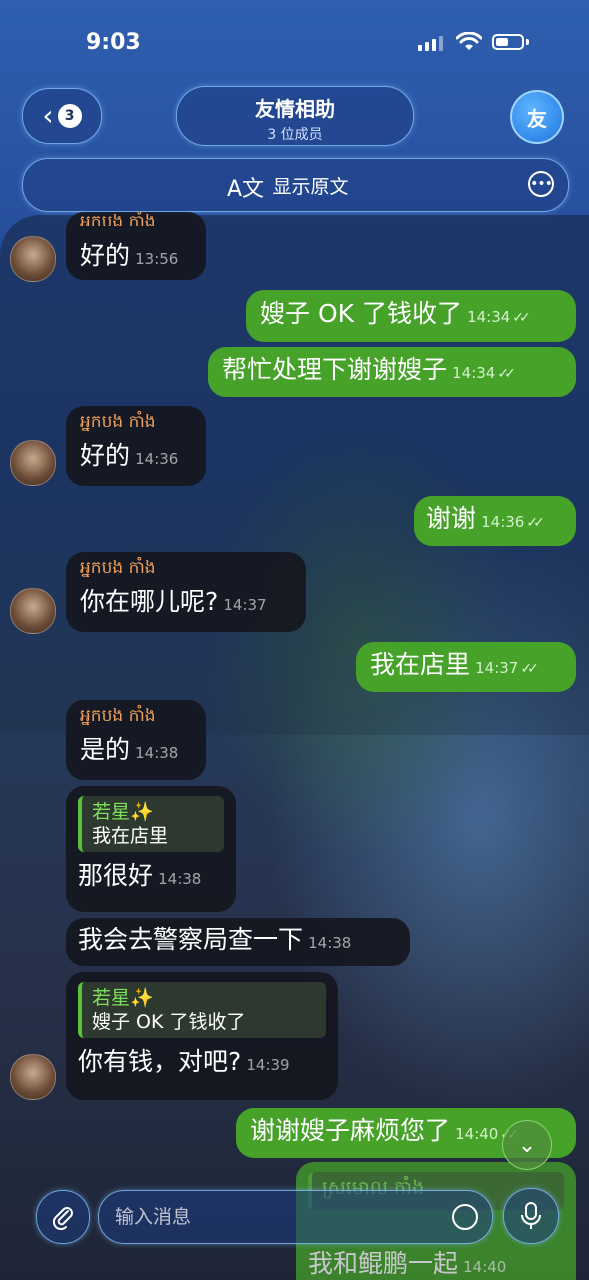 Image resolution: width=589 pixels, height=1280 pixels. Describe the element at coordinates (130, 836) in the screenshot. I see `reply-text: 我在店里` at that location.